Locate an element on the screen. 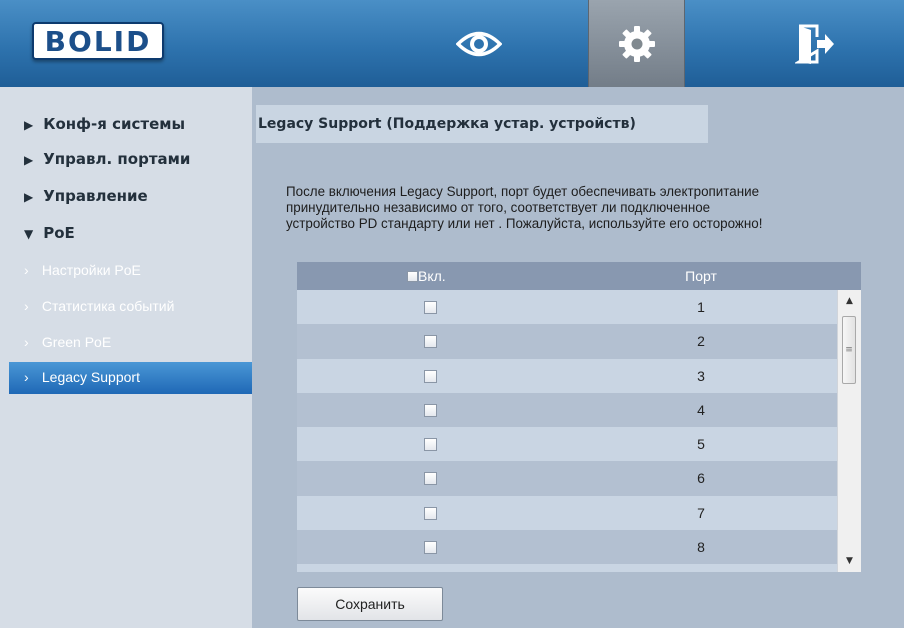 The image size is (904, 628). sidebar-item-label: PoE is located at coordinates (59, 233).